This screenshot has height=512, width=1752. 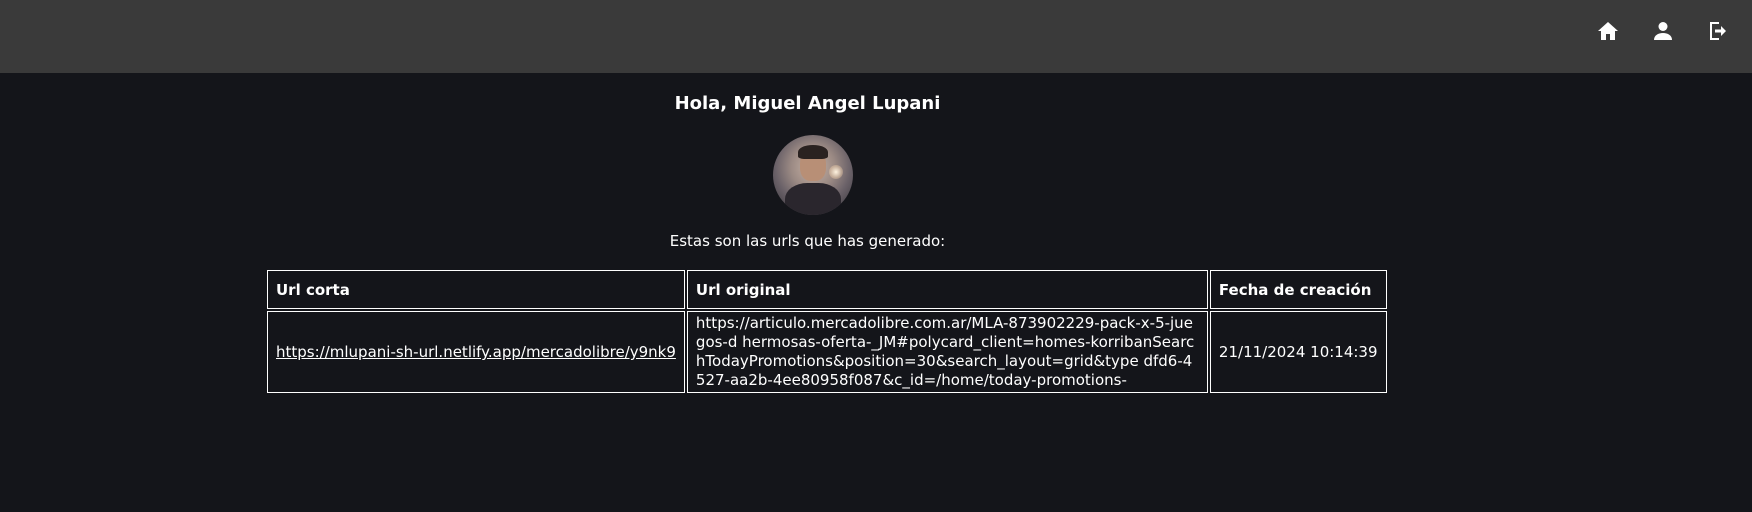 I want to click on greeting-title: Hola, Miguel Angel Lupani, so click(x=807, y=103).